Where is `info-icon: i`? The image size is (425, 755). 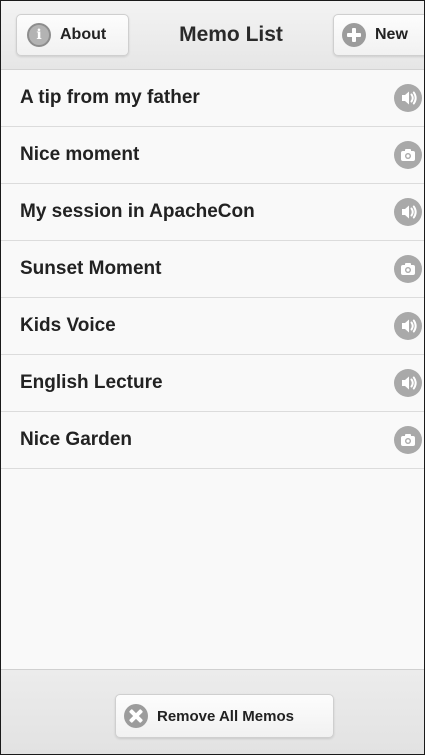
info-icon: i is located at coordinates (39, 35).